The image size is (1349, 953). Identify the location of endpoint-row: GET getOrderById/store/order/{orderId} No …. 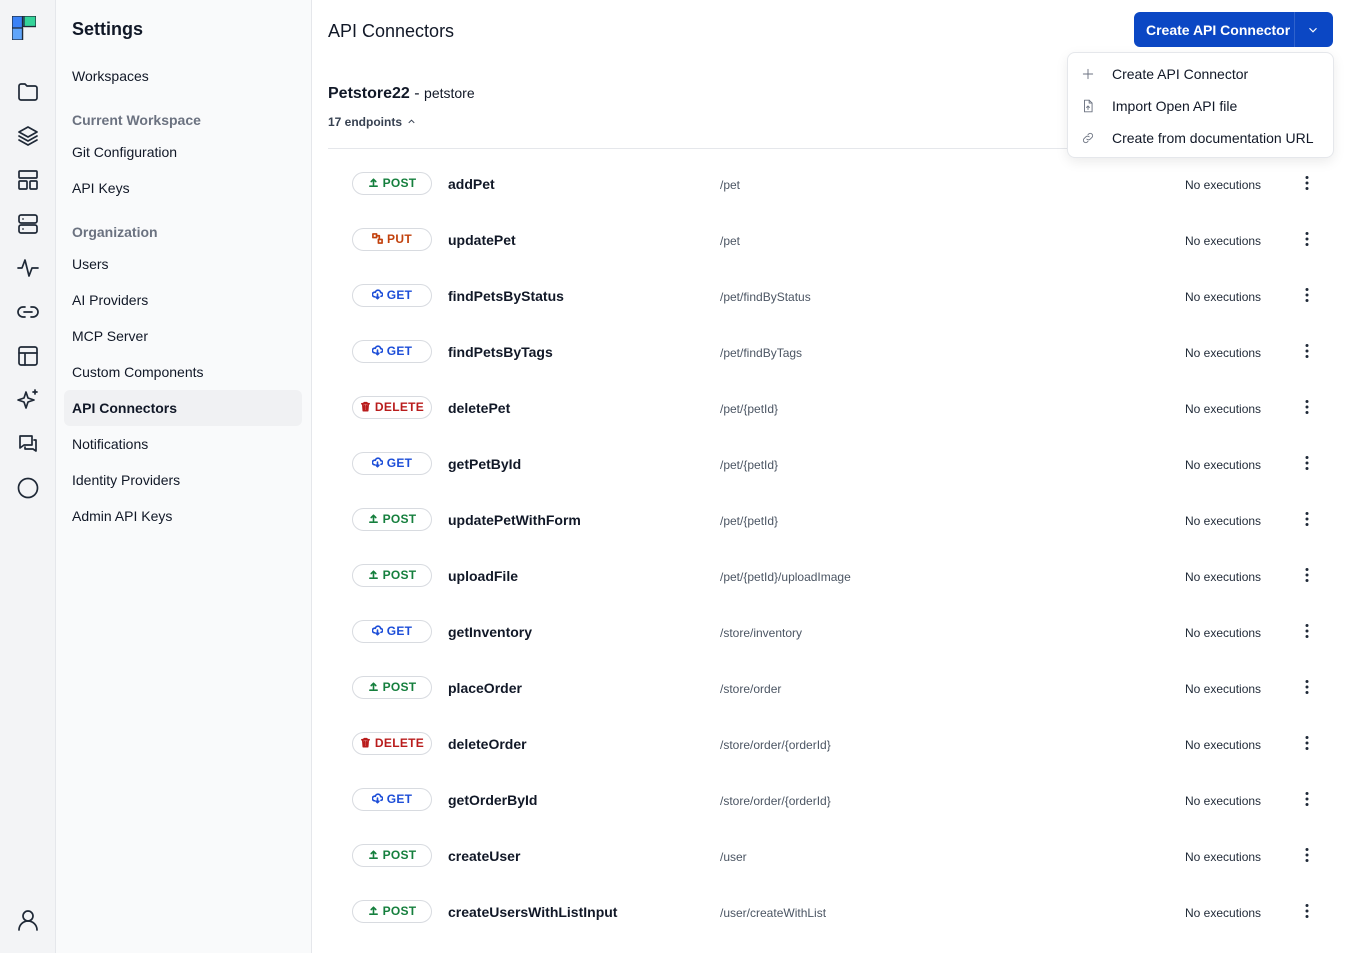
(830, 808).